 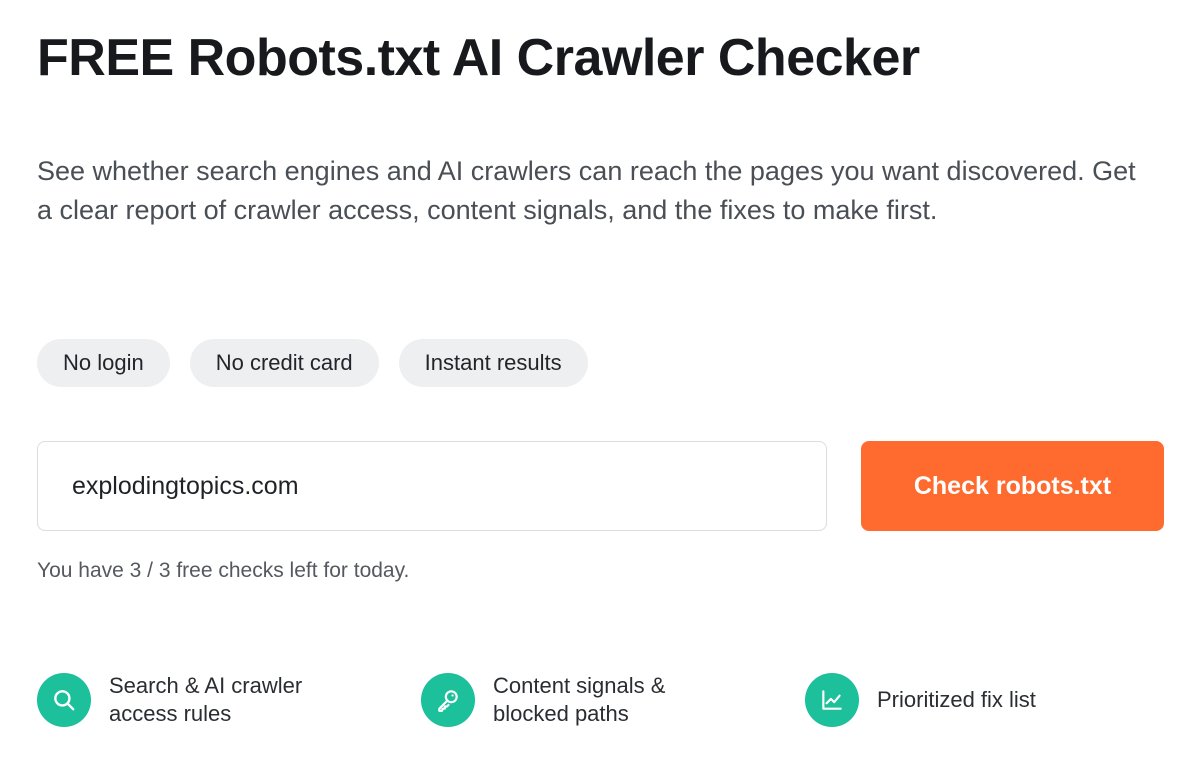 What do you see at coordinates (448, 700) in the screenshot?
I see `key-icon` at bounding box center [448, 700].